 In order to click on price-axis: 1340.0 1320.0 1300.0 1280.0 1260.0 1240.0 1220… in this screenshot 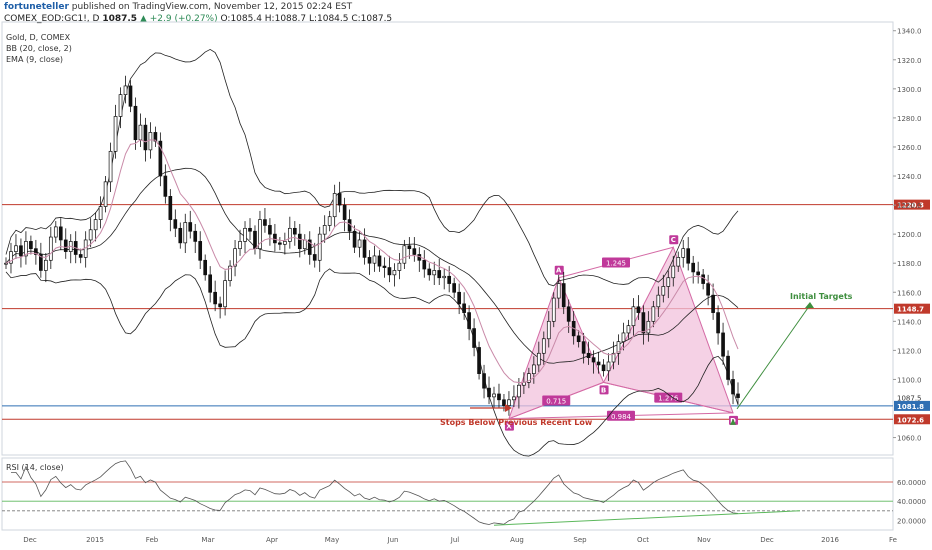, I will do `click(907, 235)`.